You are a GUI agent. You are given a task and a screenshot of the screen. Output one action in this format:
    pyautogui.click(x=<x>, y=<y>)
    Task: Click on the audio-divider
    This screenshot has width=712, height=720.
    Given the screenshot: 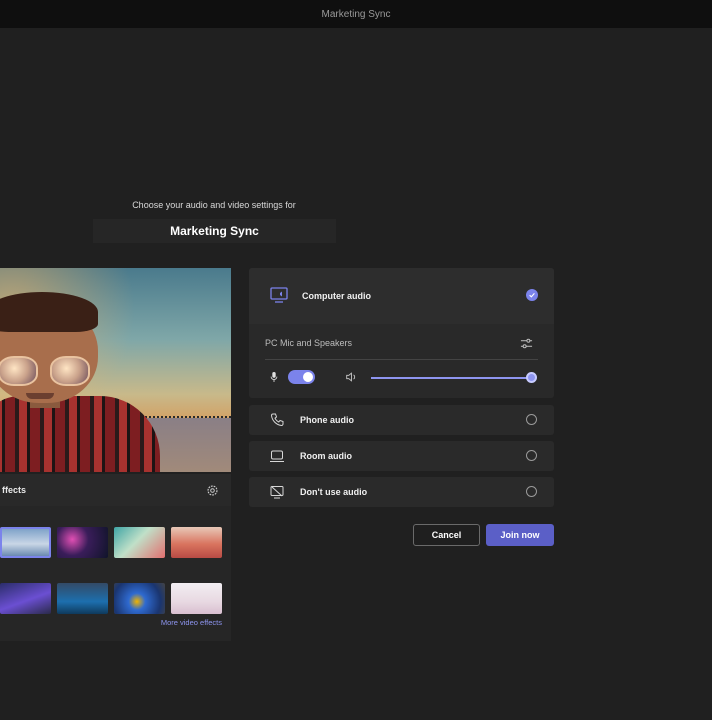 What is the action you would take?
    pyautogui.click(x=401, y=359)
    